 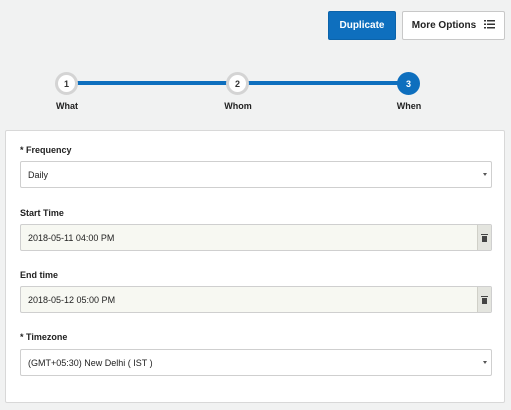 What do you see at coordinates (71, 237) in the screenshot?
I see `start-time-value: 2018-05-11 04:00 PM` at bounding box center [71, 237].